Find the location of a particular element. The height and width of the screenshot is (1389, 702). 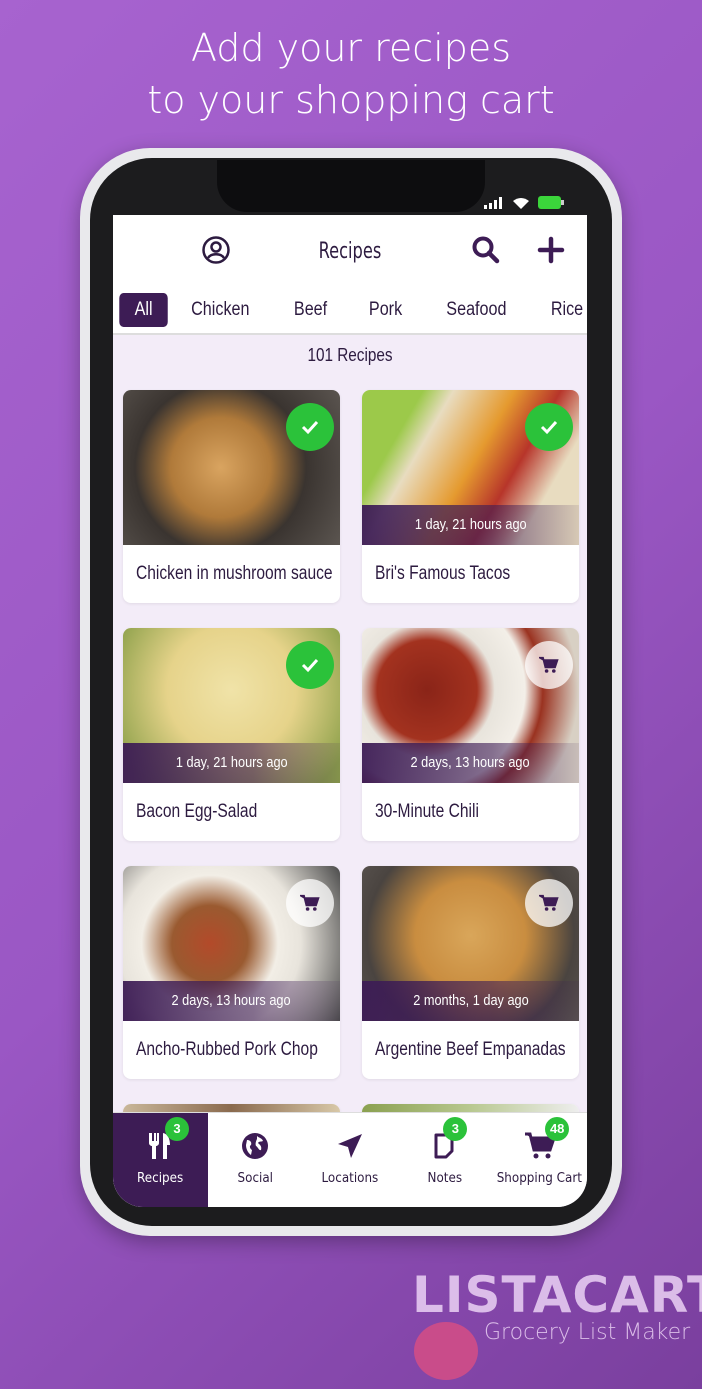

recipe-card: 1 day, 21 hours ago Bri's Famous Tacos is located at coordinates (470, 496).